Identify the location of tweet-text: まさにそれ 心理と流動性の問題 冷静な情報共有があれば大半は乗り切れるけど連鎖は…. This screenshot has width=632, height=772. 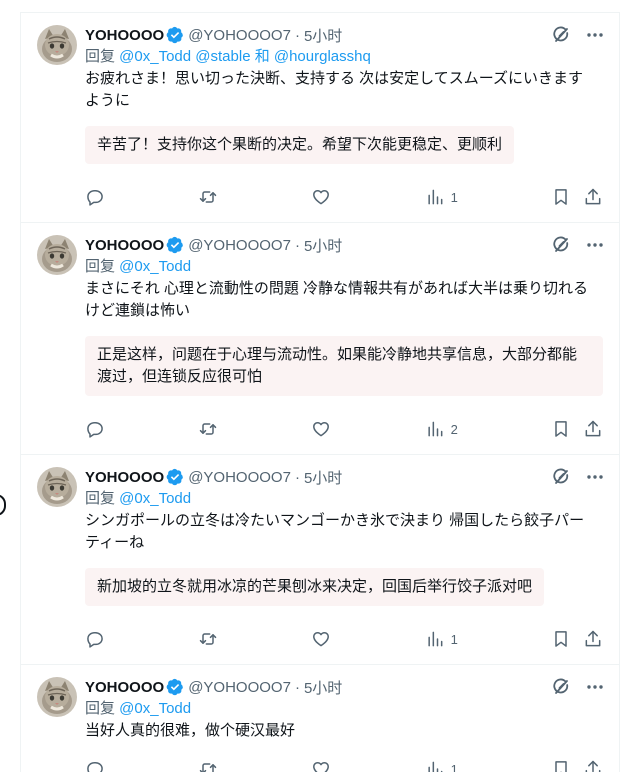
(337, 299).